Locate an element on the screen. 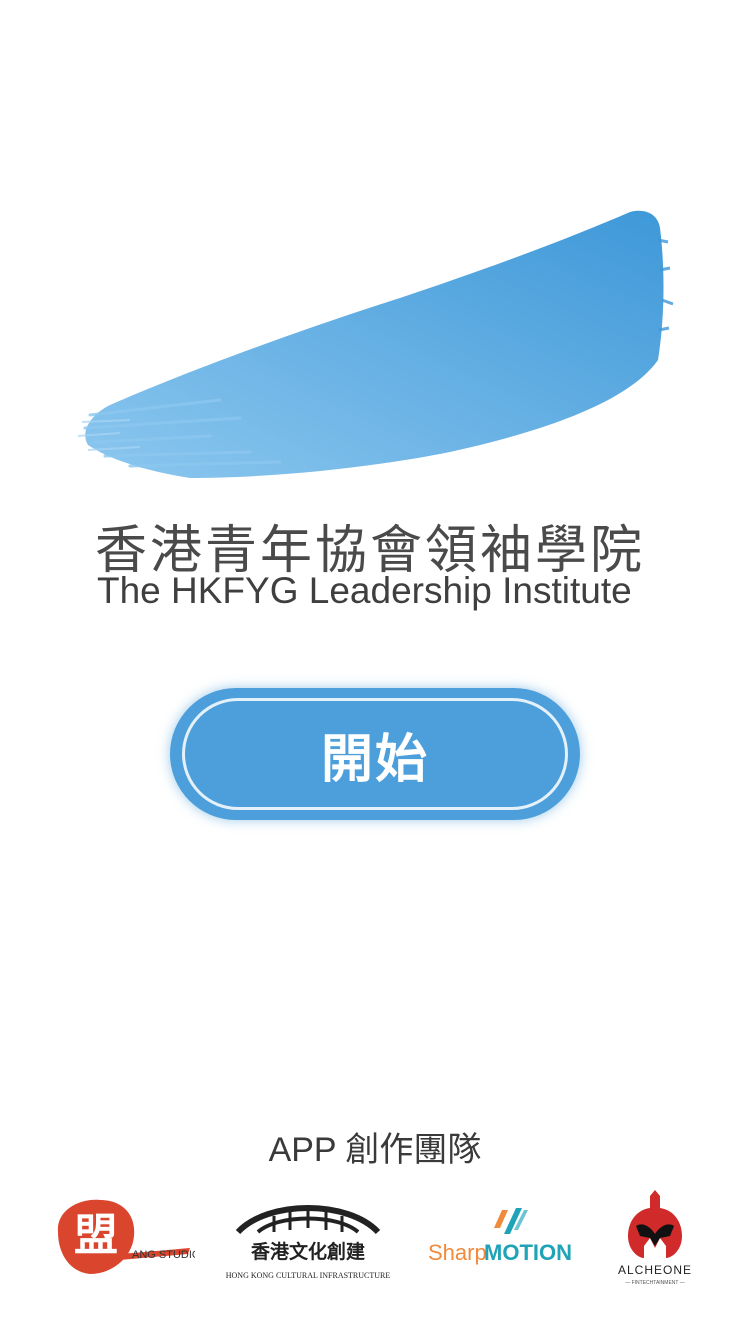  spartan-helmet-icon: ALCHEONE — FINTECHTAINMENT — is located at coordinates (655, 1238).